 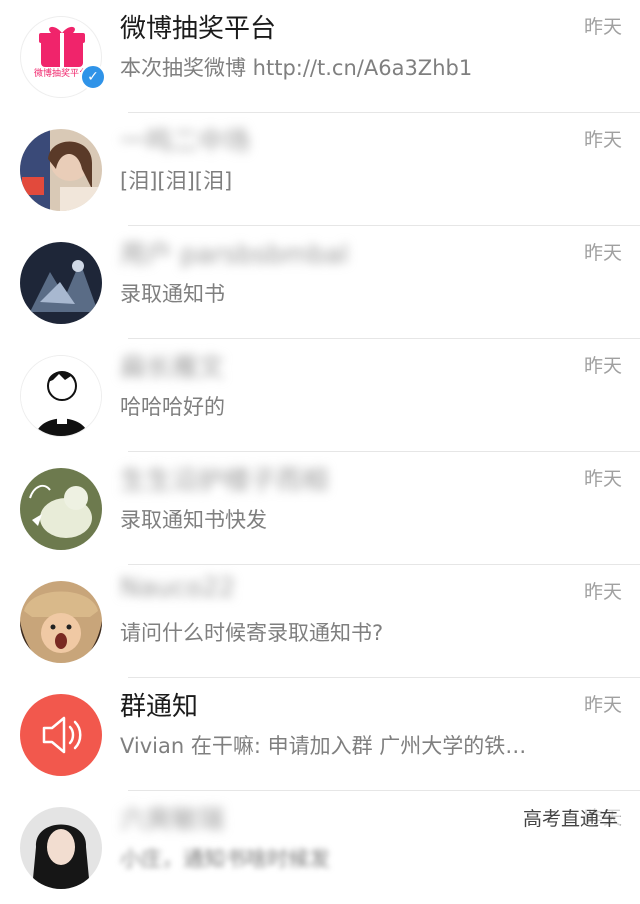 I want to click on conversation-row: 用户 parsbsbmbal 录取通知书 昨天, so click(x=320, y=282).